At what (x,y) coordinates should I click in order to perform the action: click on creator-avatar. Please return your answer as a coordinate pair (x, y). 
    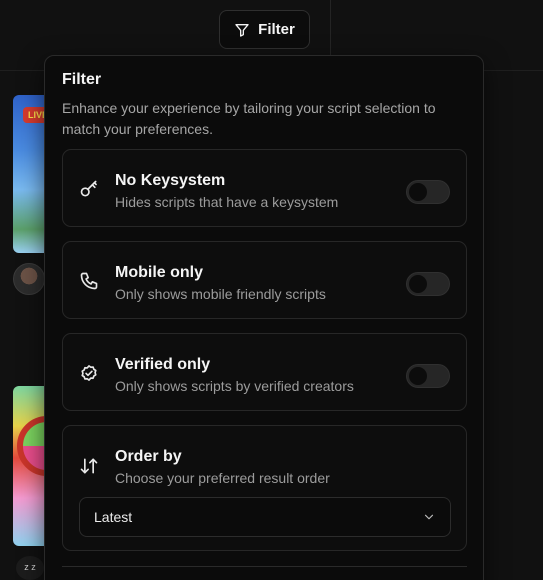
    Looking at the image, I should click on (29, 279).